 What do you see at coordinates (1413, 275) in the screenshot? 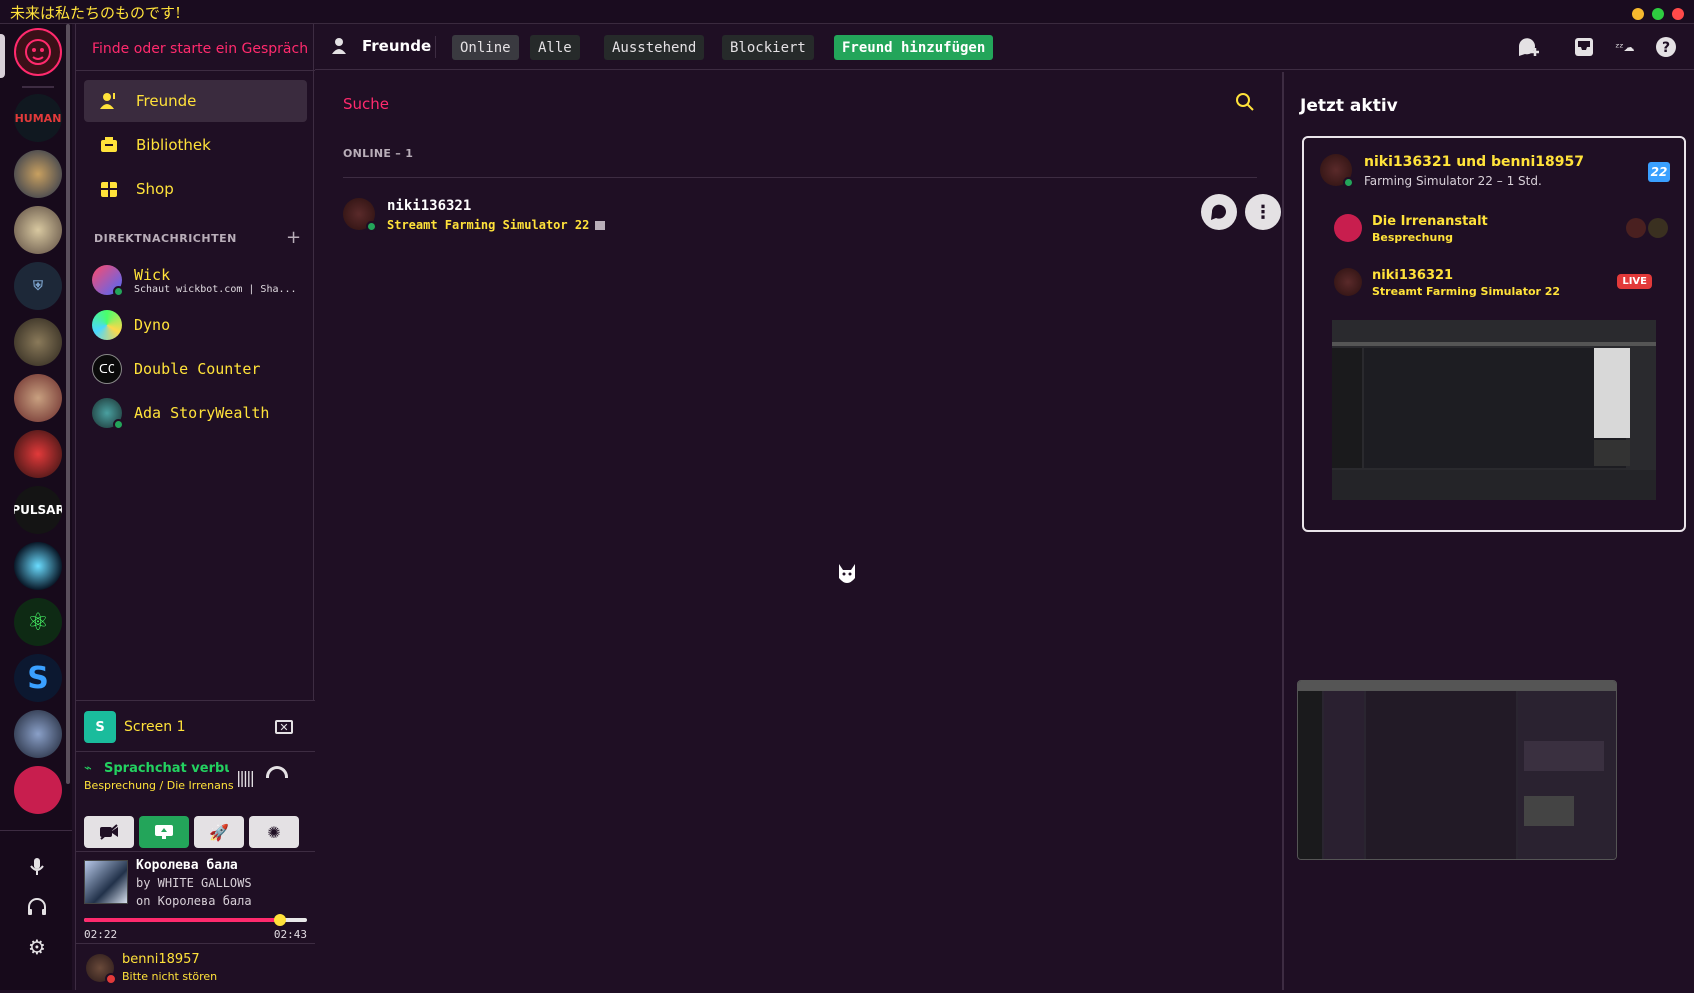
I see `stream-row-name: niki136321` at bounding box center [1413, 275].